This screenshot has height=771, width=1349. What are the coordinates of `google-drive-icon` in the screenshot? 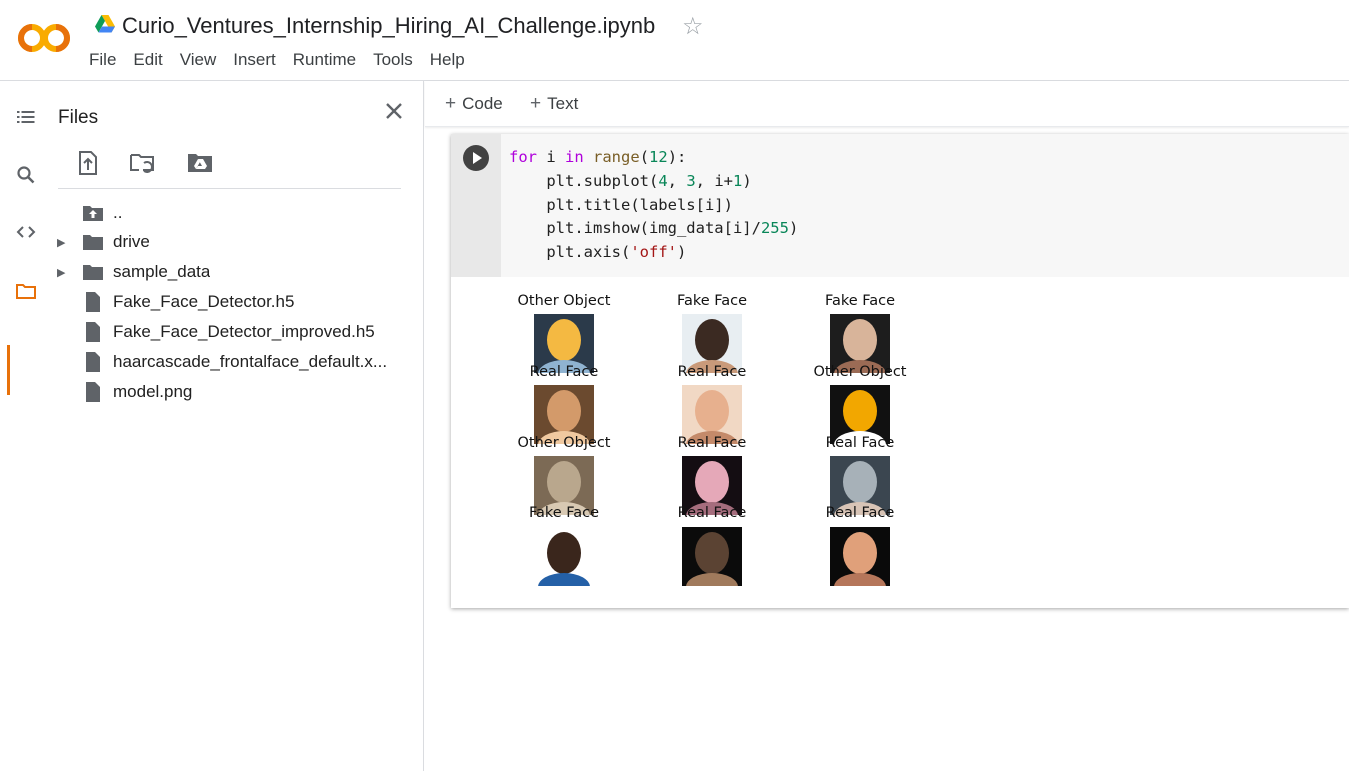 It's located at (105, 24).